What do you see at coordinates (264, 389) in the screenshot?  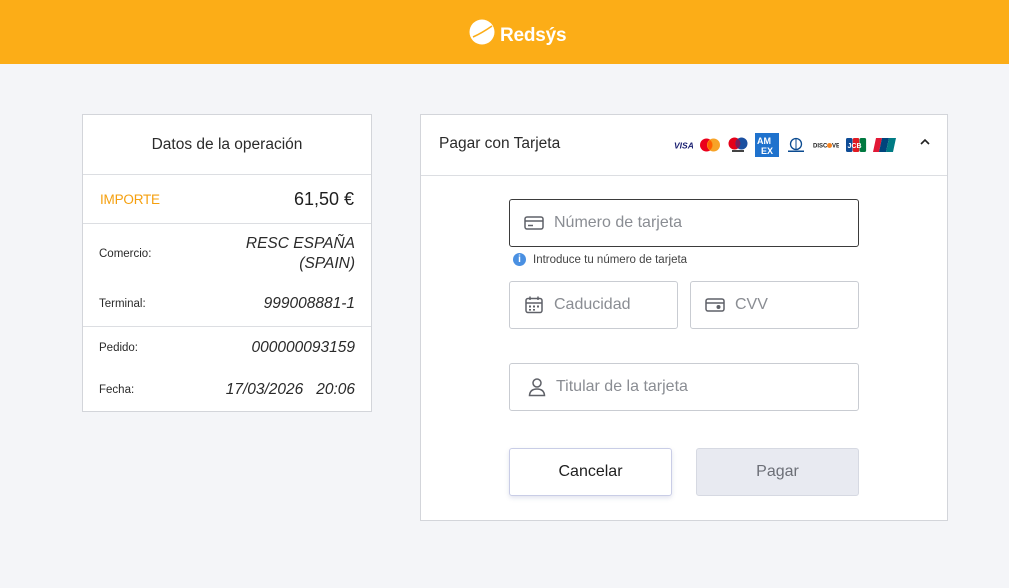 I see `date-value-day: 17/03/2026` at bounding box center [264, 389].